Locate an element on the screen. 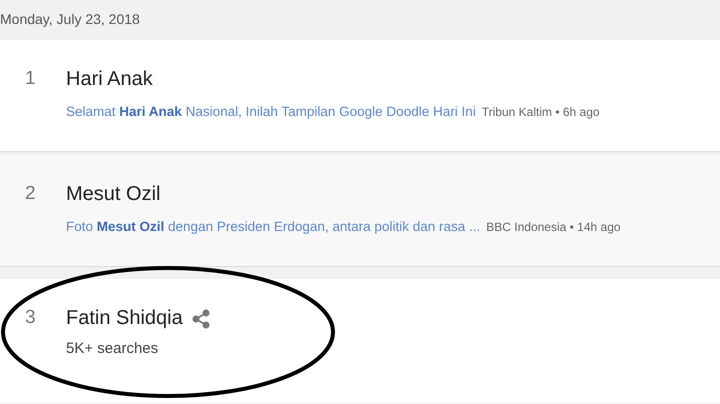 Image resolution: width=720 pixels, height=404 pixels. share-icon is located at coordinates (200, 318).